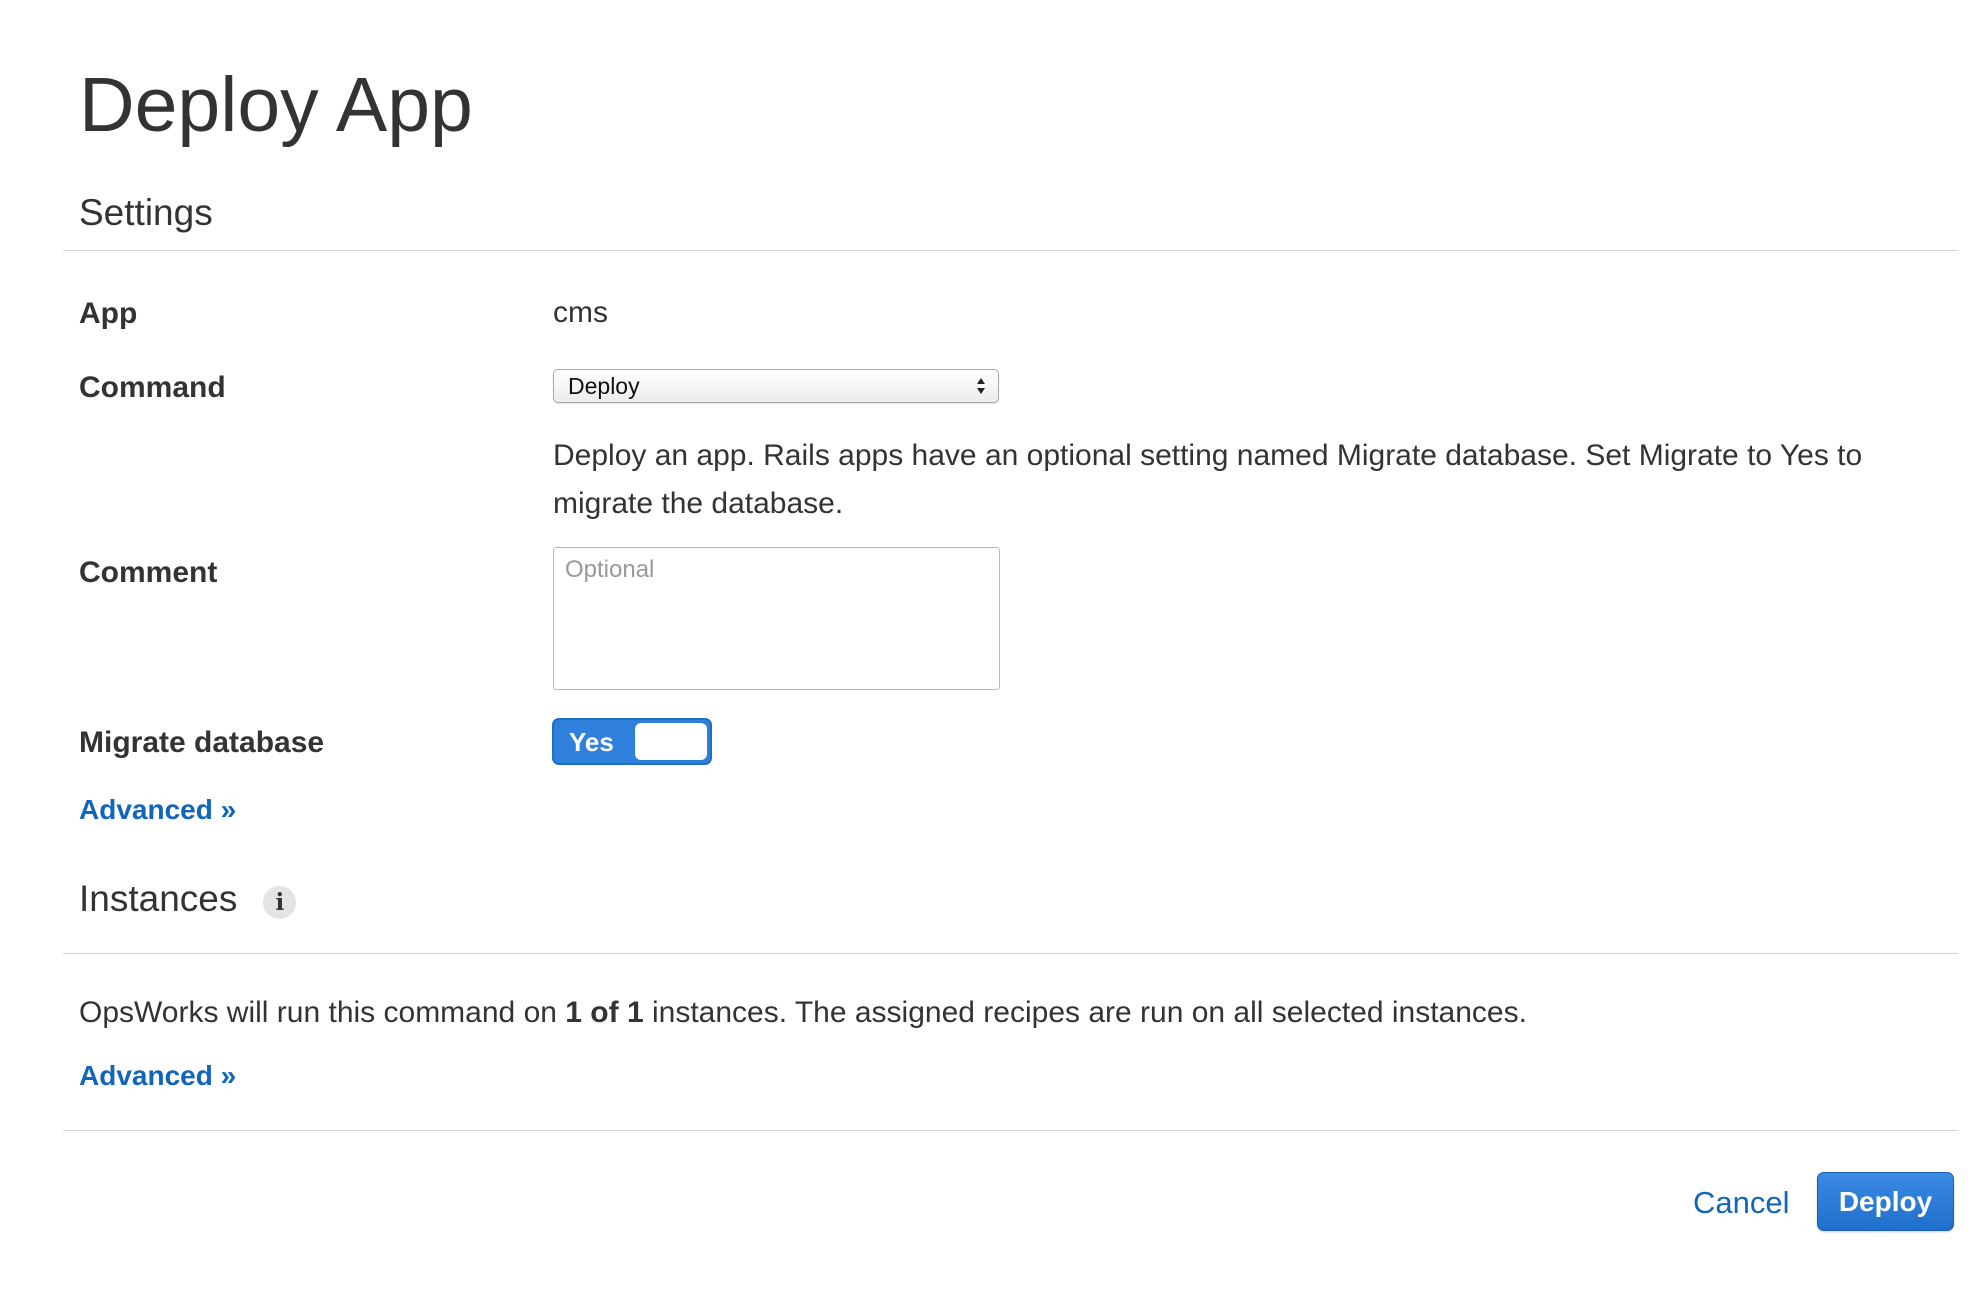  Describe the element at coordinates (1010, 250) in the screenshot. I see `settings-divider` at that location.